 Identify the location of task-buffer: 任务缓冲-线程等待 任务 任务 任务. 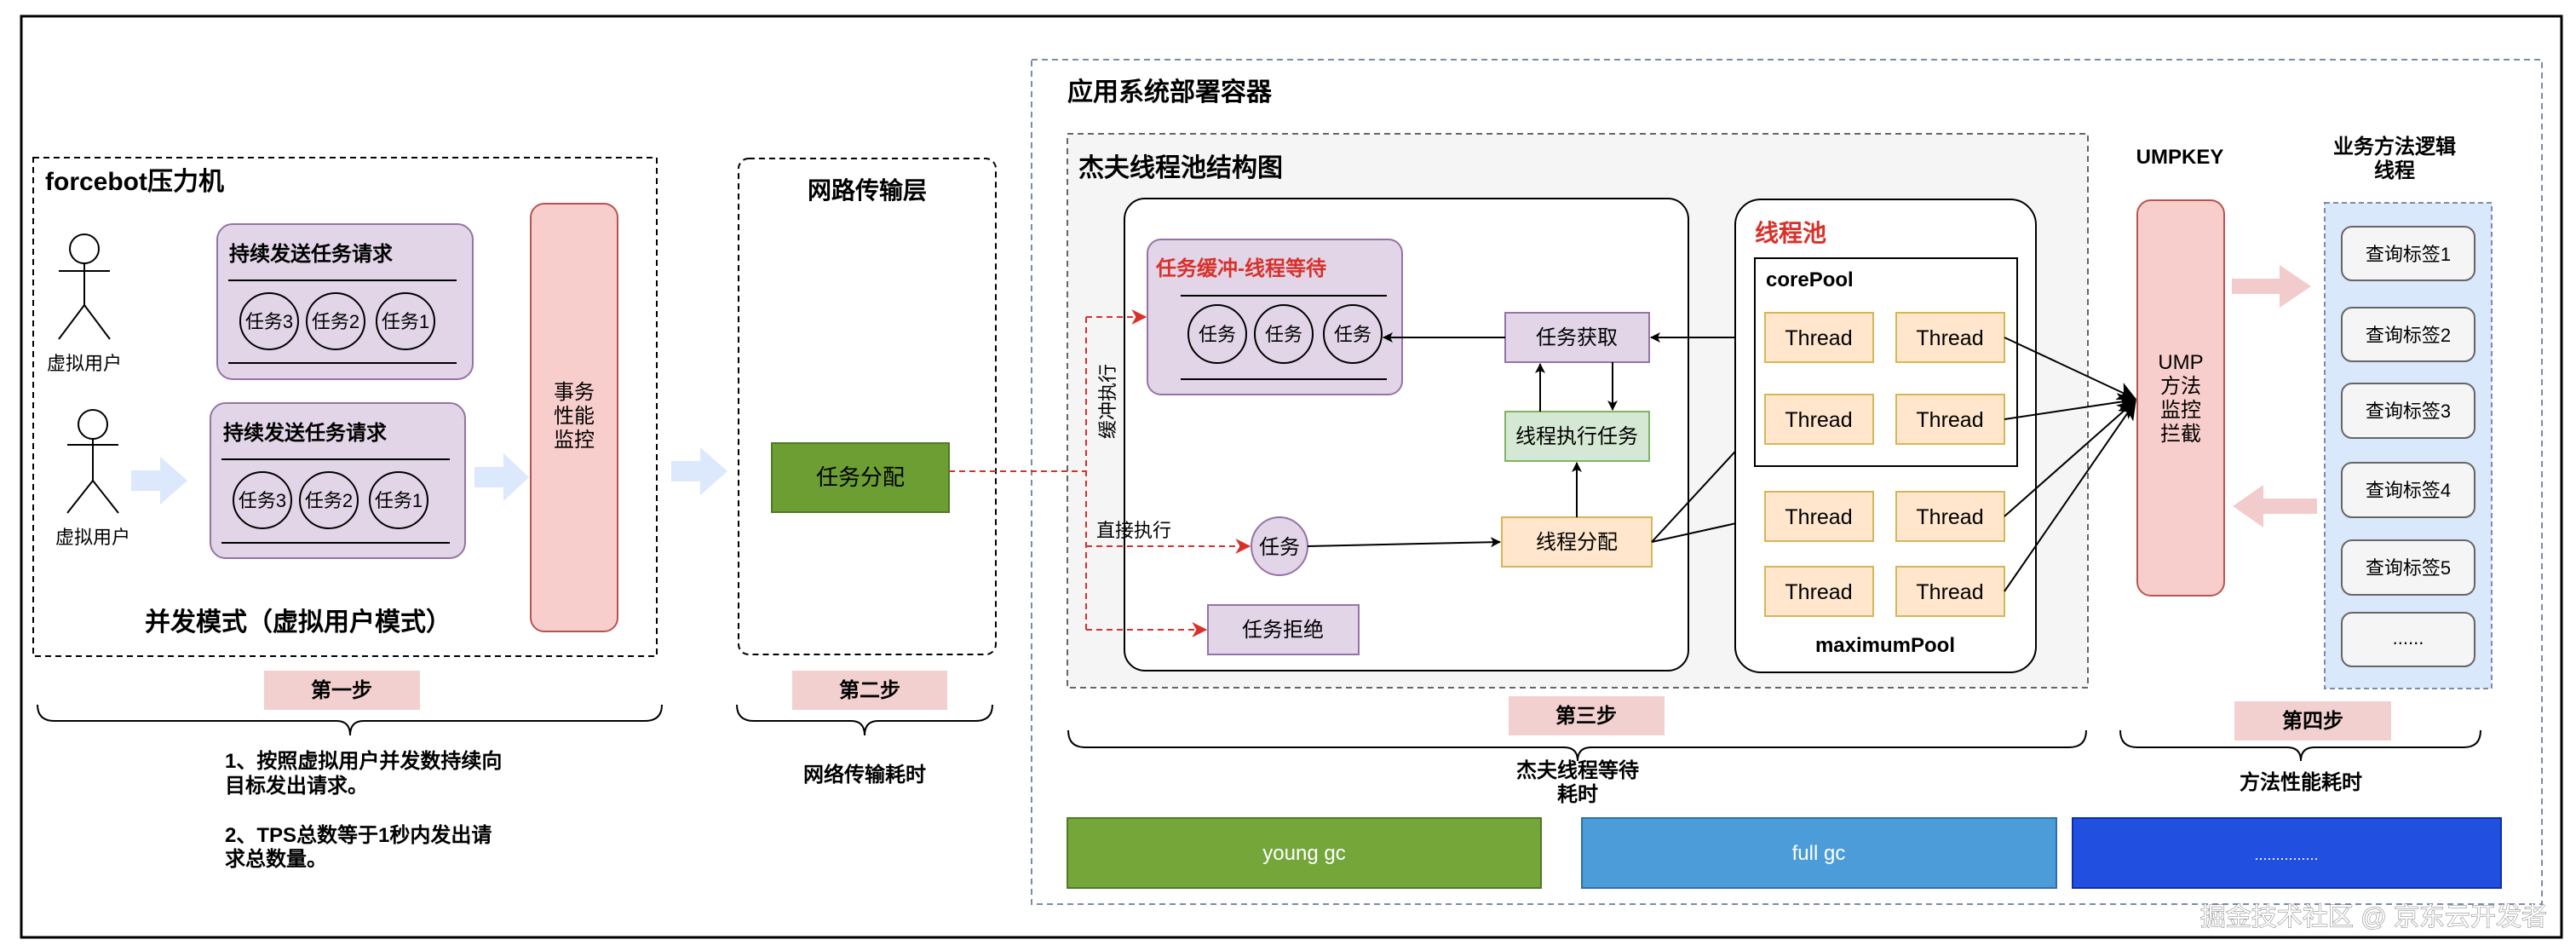
(1275, 317).